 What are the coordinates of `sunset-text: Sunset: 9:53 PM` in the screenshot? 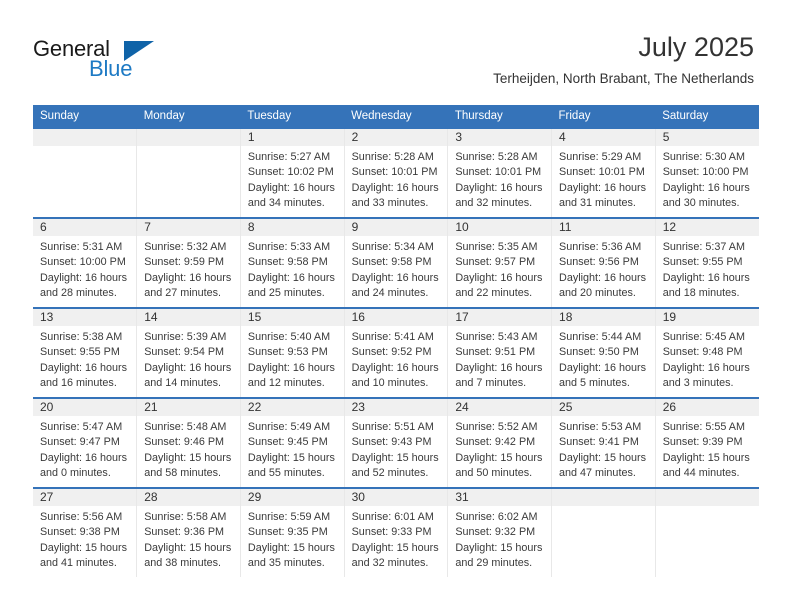 It's located at (287, 352).